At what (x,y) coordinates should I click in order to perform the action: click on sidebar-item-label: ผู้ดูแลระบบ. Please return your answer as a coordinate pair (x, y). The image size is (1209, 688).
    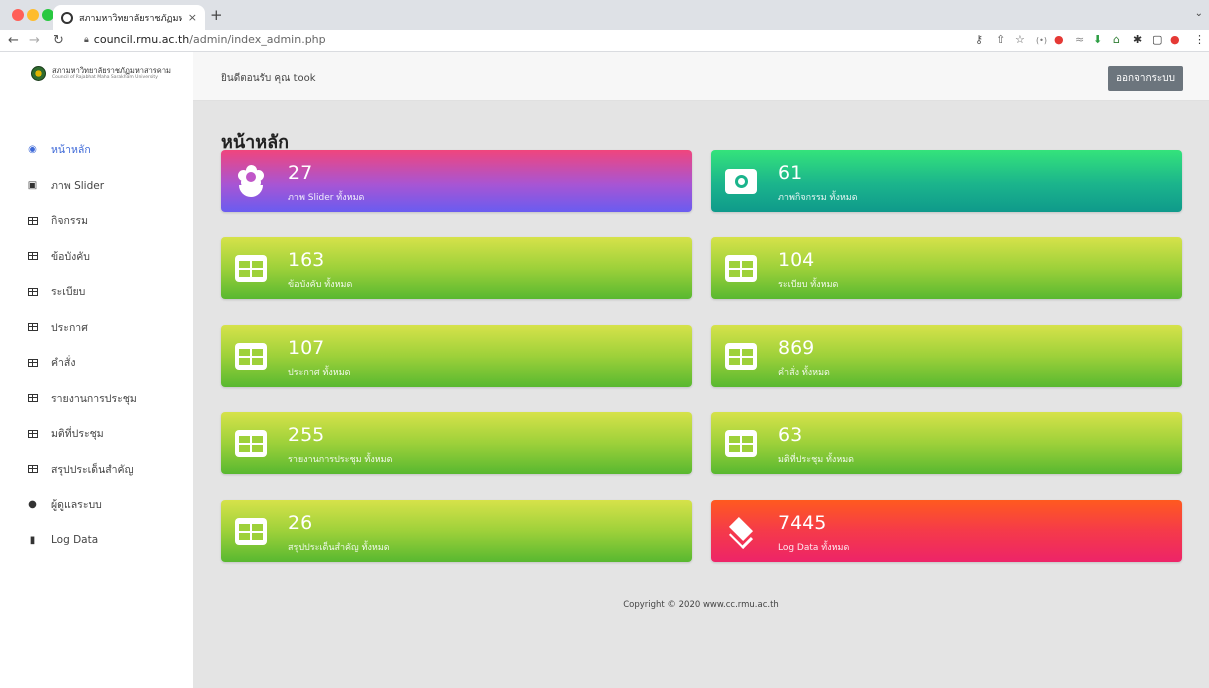
    Looking at the image, I should click on (76, 505).